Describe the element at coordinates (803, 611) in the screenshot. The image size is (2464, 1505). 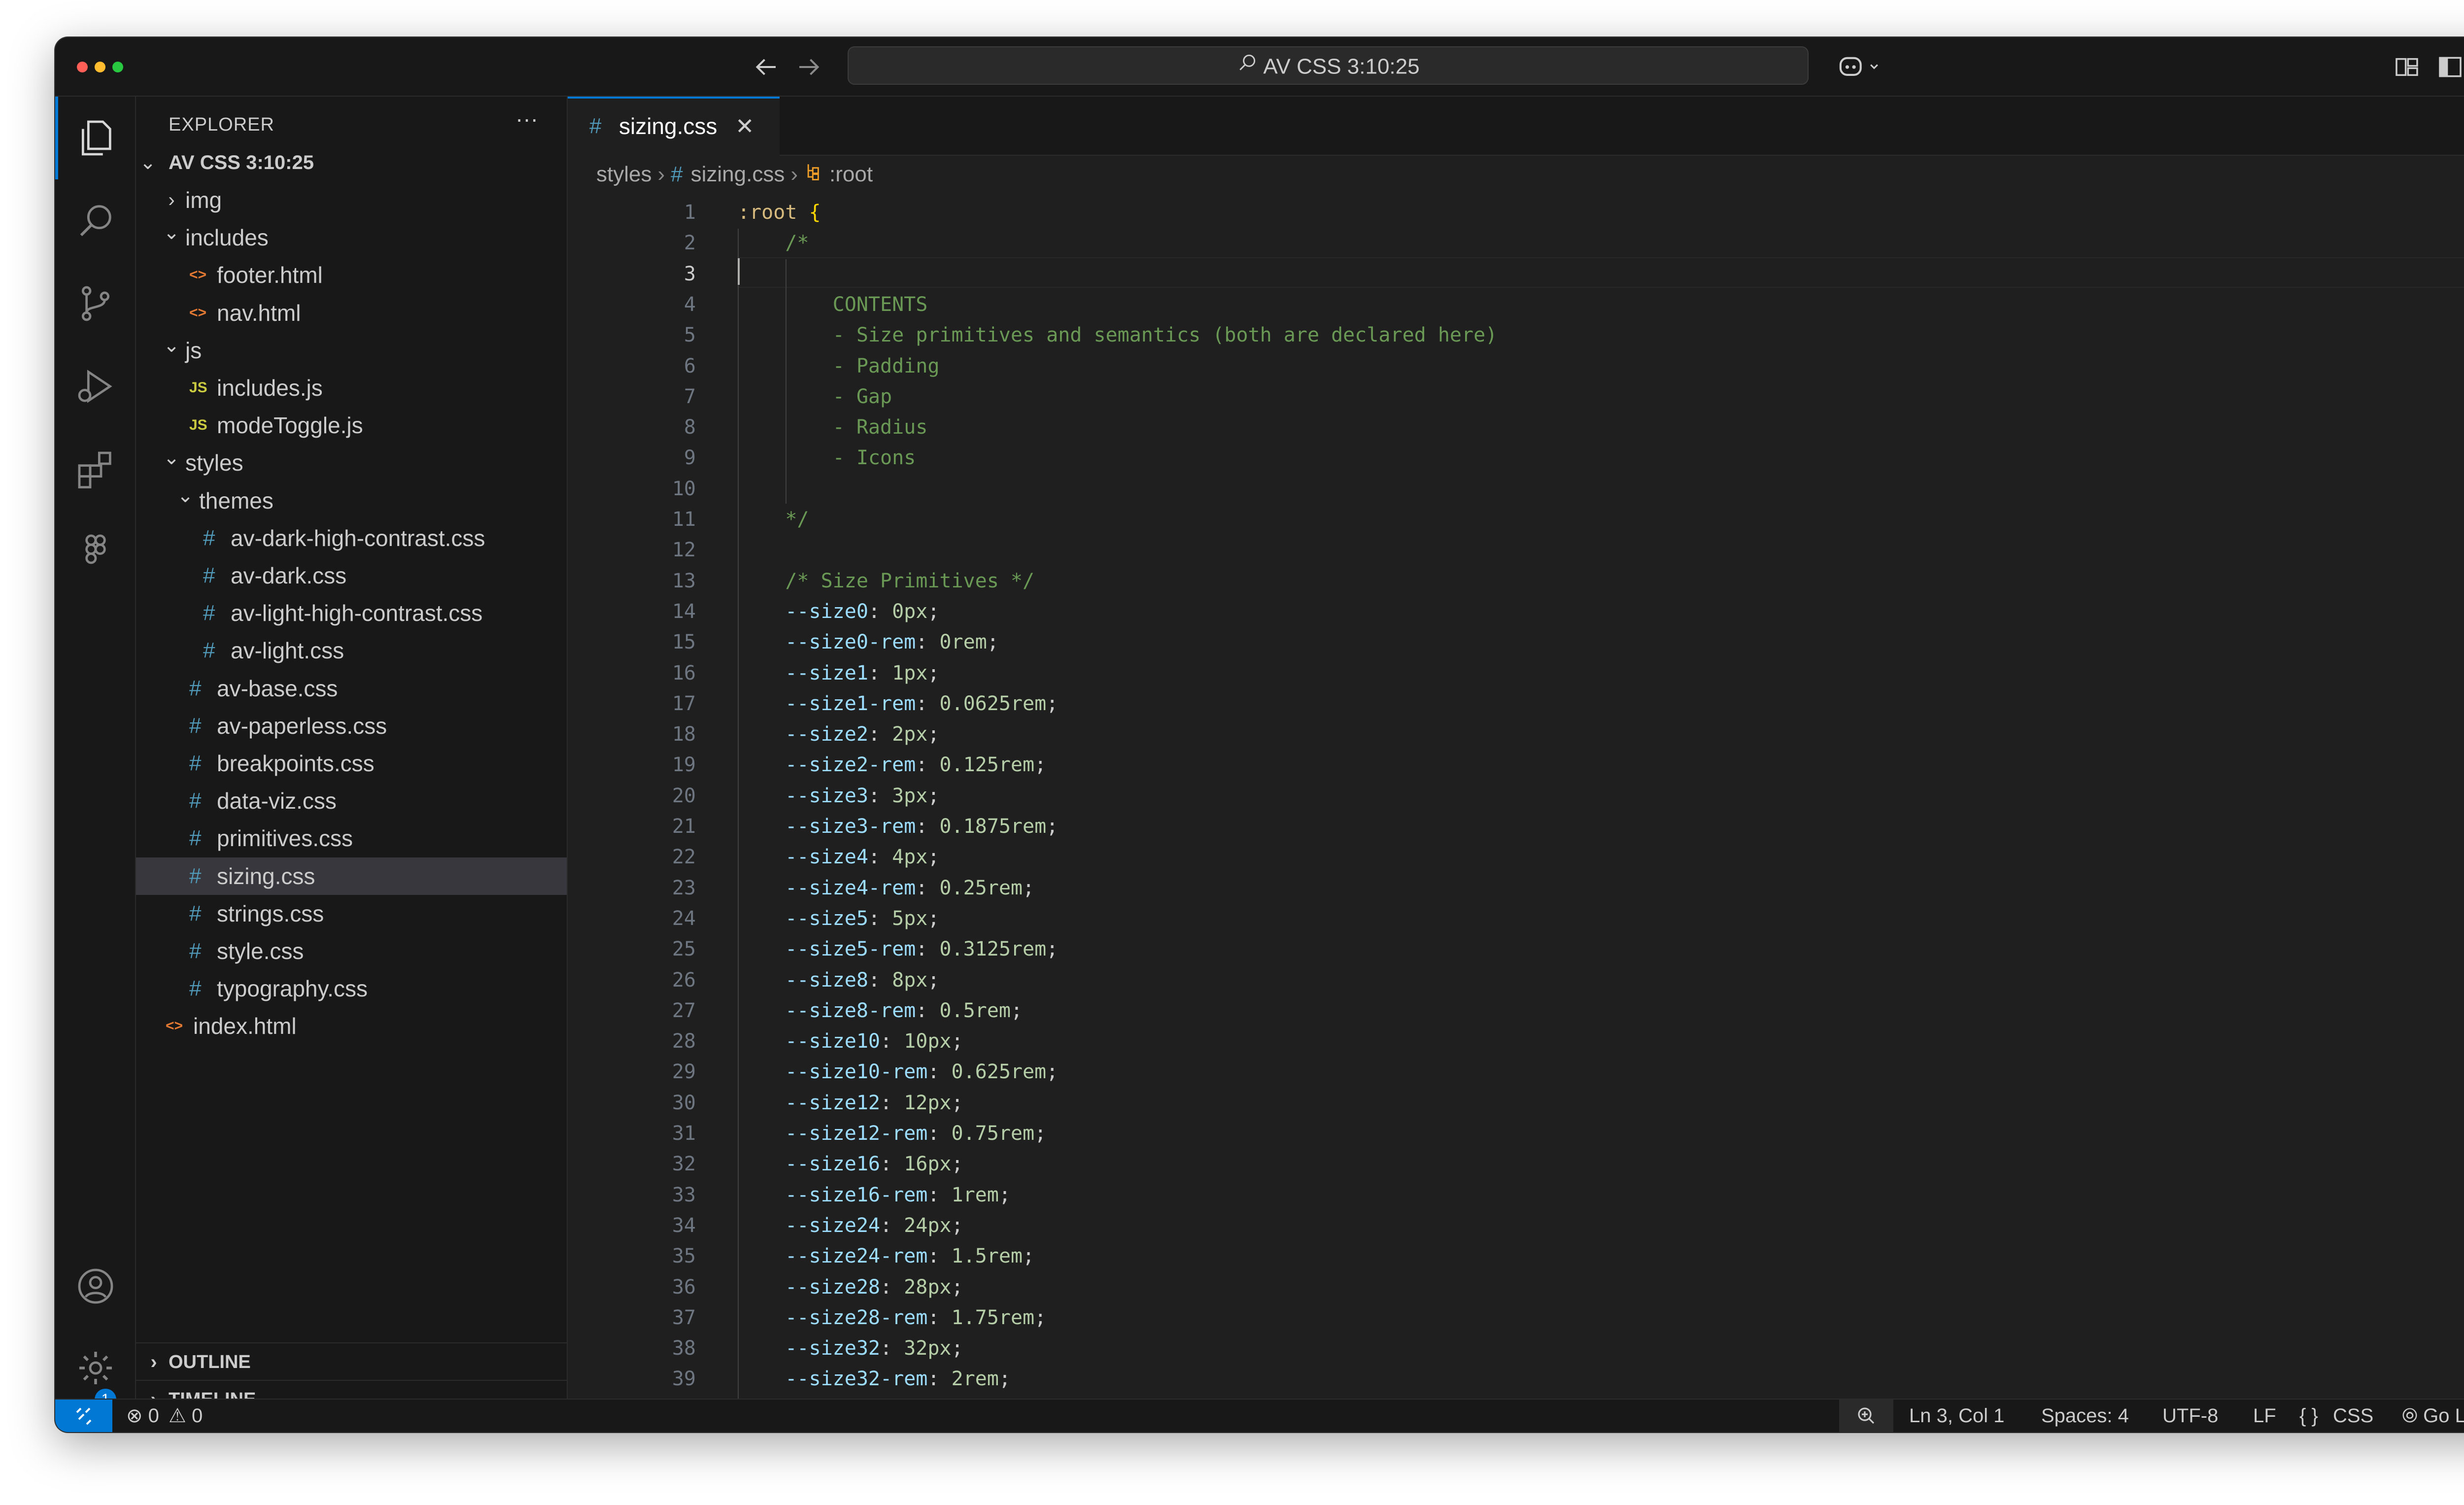
I see `code-token: --size0` at that location.